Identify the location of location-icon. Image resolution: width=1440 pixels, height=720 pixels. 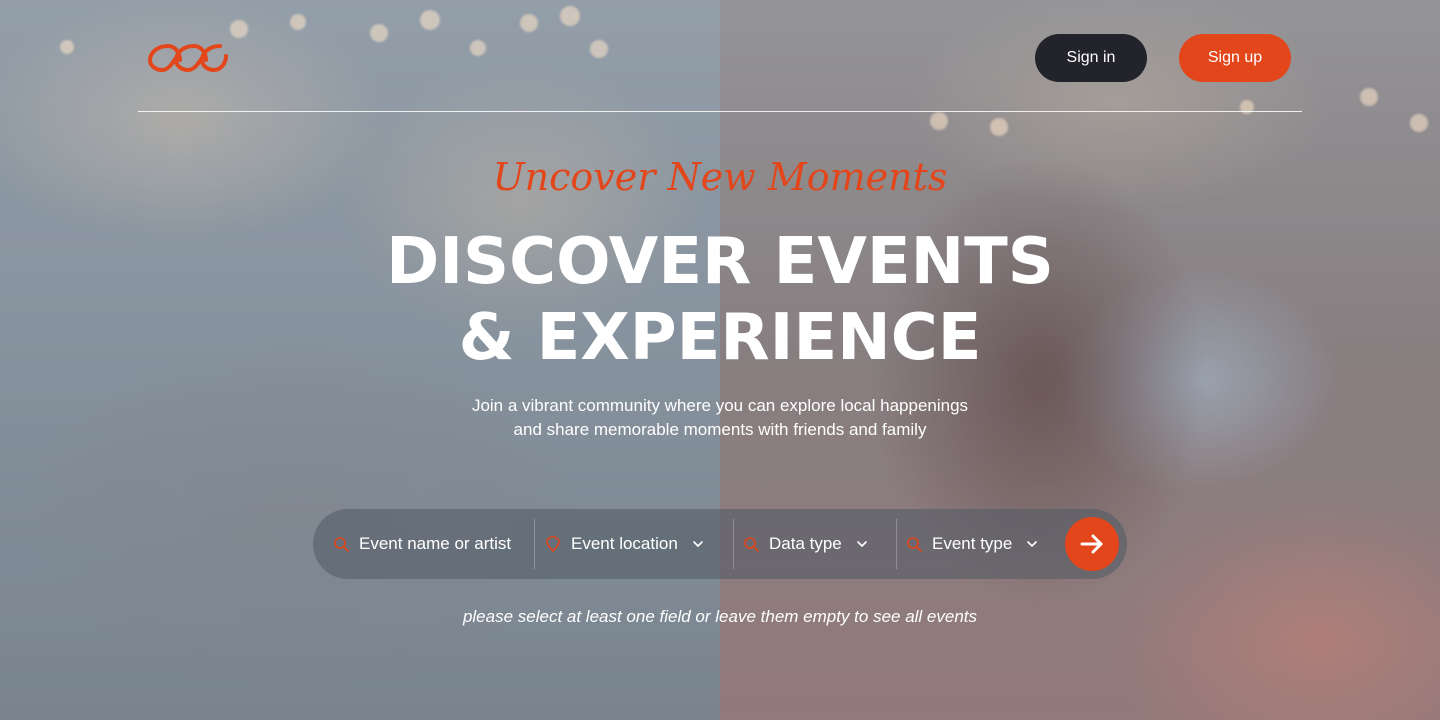
(553, 544).